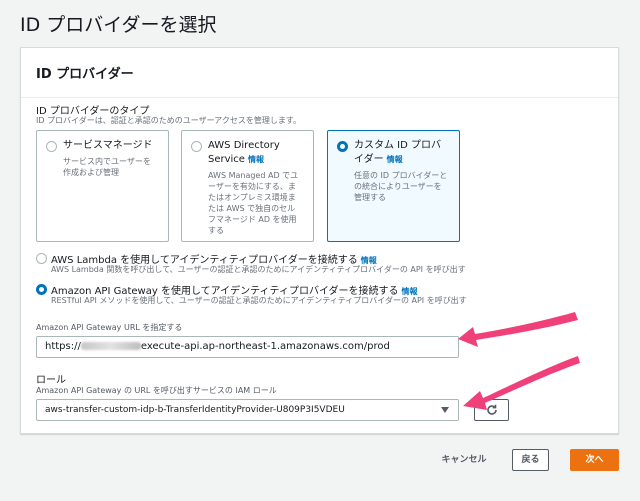 The image size is (640, 501). Describe the element at coordinates (464, 460) in the screenshot. I see `cancel-button: キャンセル` at that location.